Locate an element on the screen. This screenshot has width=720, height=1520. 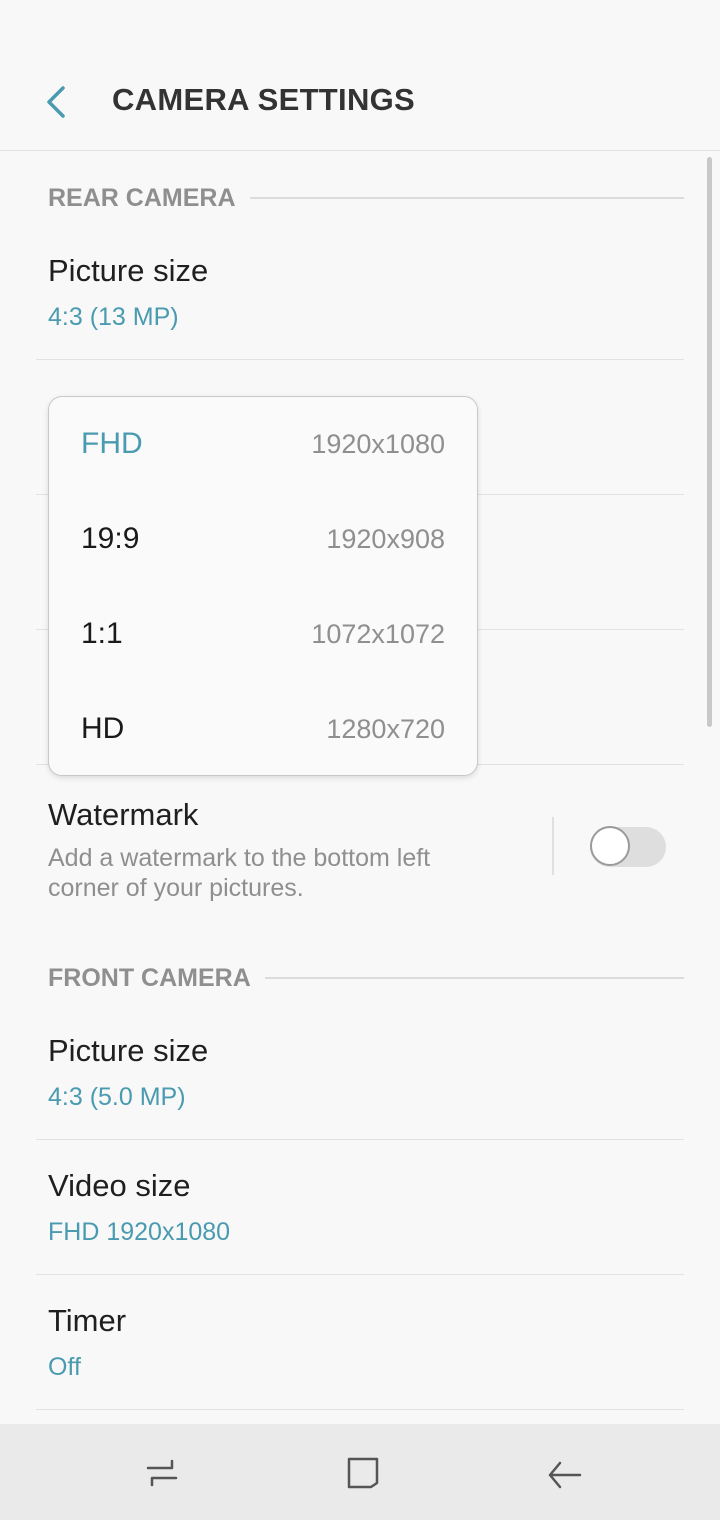
option-resolution: 1280x720 is located at coordinates (385, 729).